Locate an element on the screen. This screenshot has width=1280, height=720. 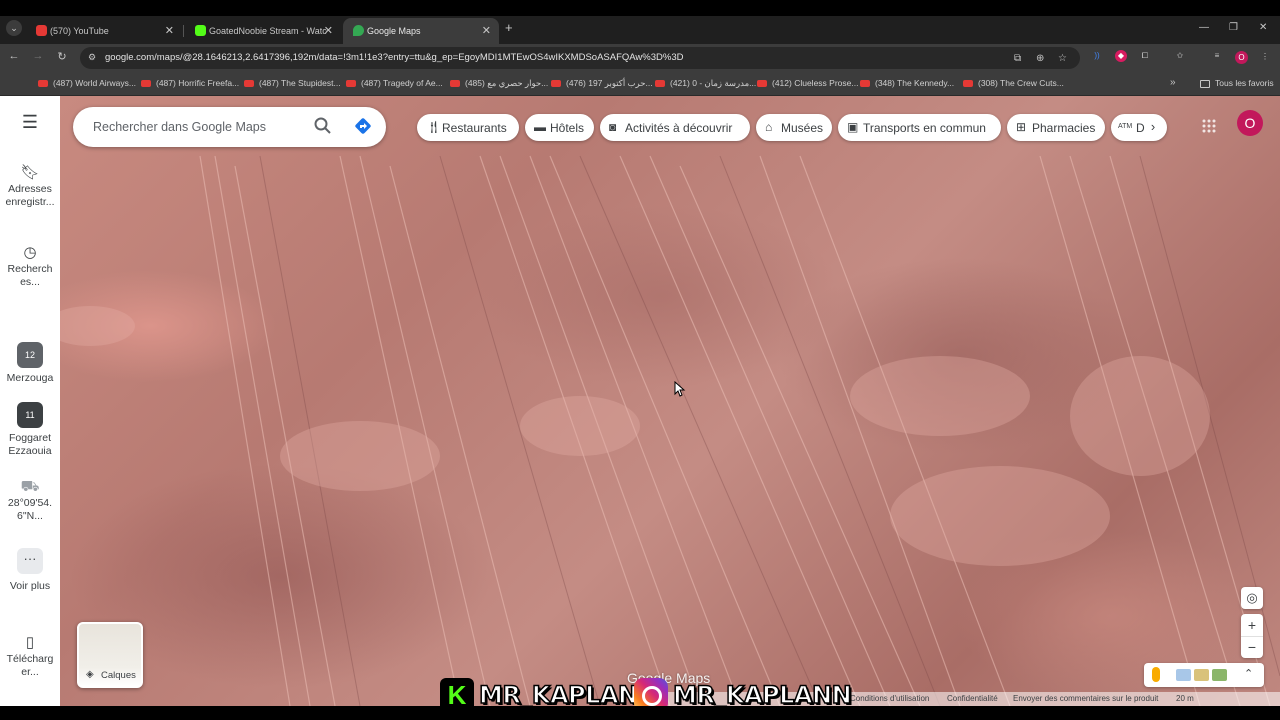
search-box: Rechercher dans Google Maps is located at coordinates (229, 127).